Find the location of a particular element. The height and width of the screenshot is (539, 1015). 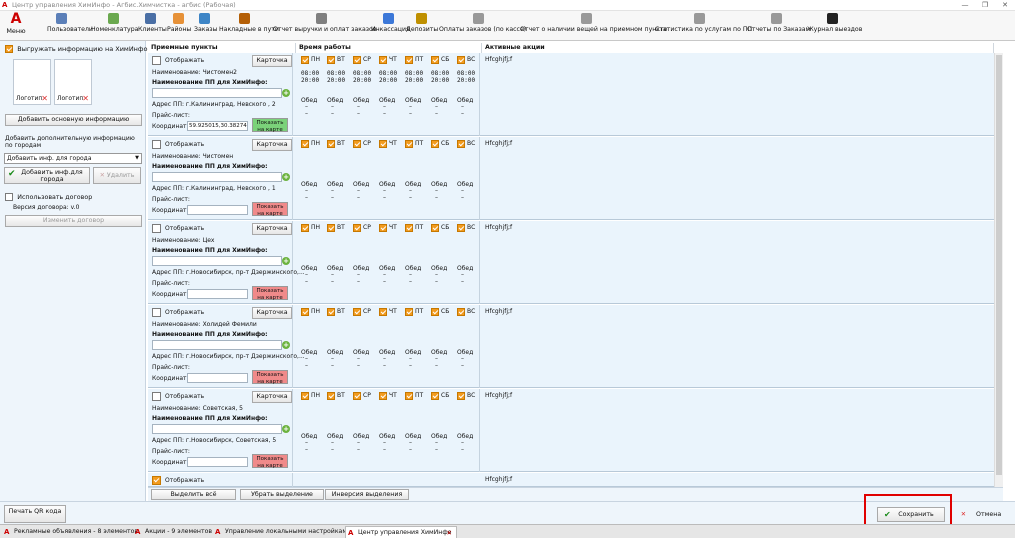

minimize-button: — is located at coordinates (965, 5).